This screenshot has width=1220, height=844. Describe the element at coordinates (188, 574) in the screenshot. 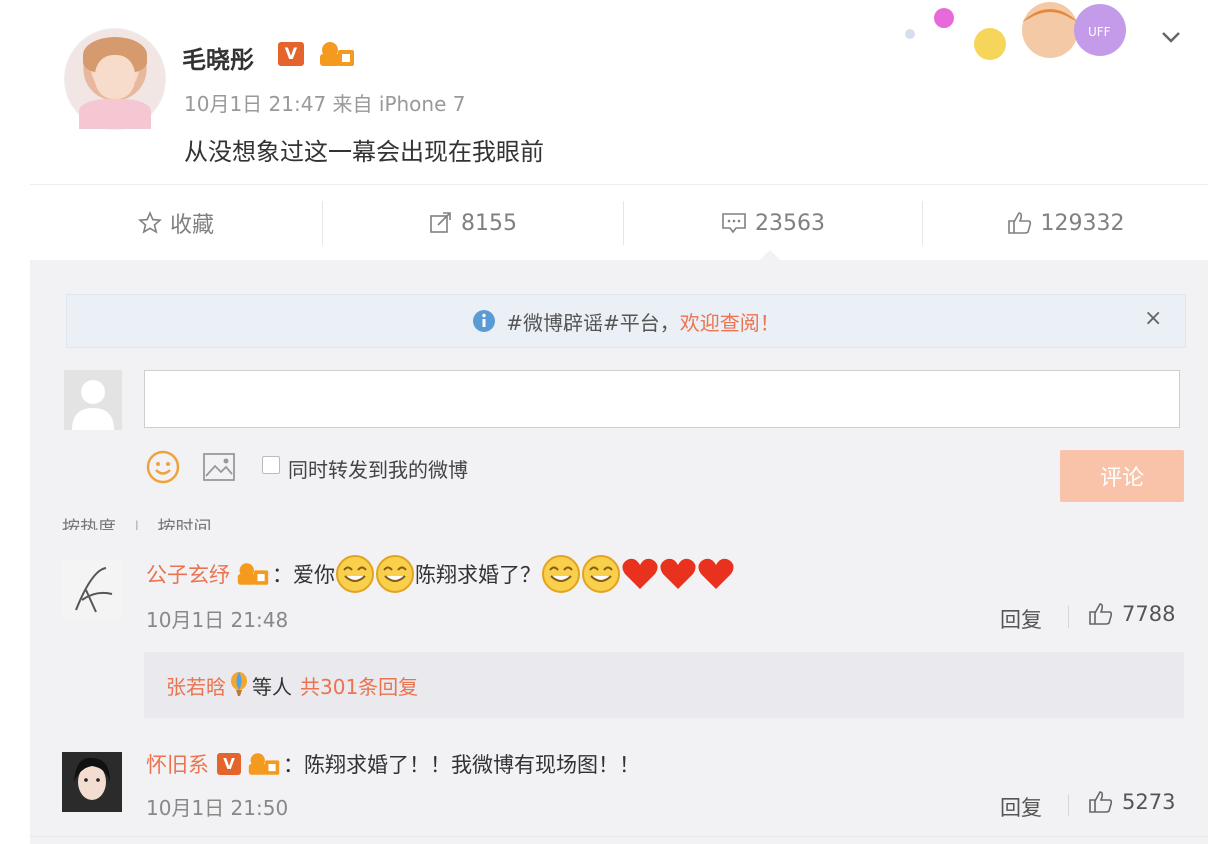

I see `comment-author: 公子玄纾` at that location.